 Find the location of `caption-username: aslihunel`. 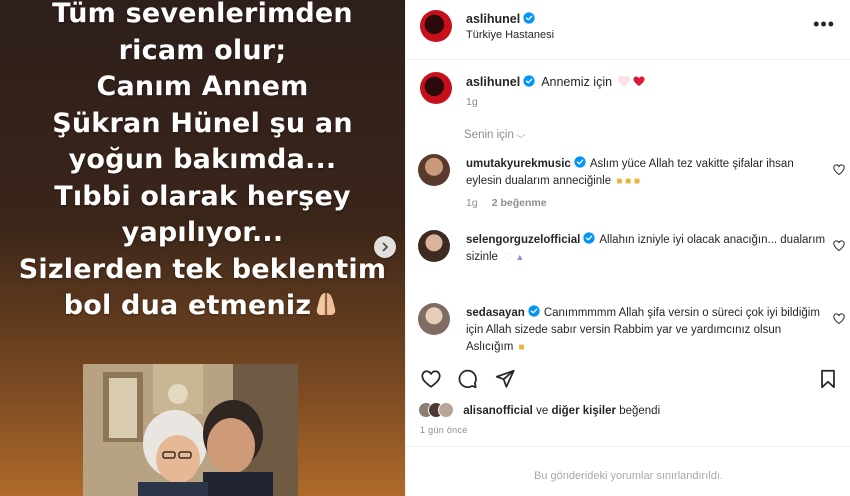

caption-username: aslihunel is located at coordinates (493, 82).